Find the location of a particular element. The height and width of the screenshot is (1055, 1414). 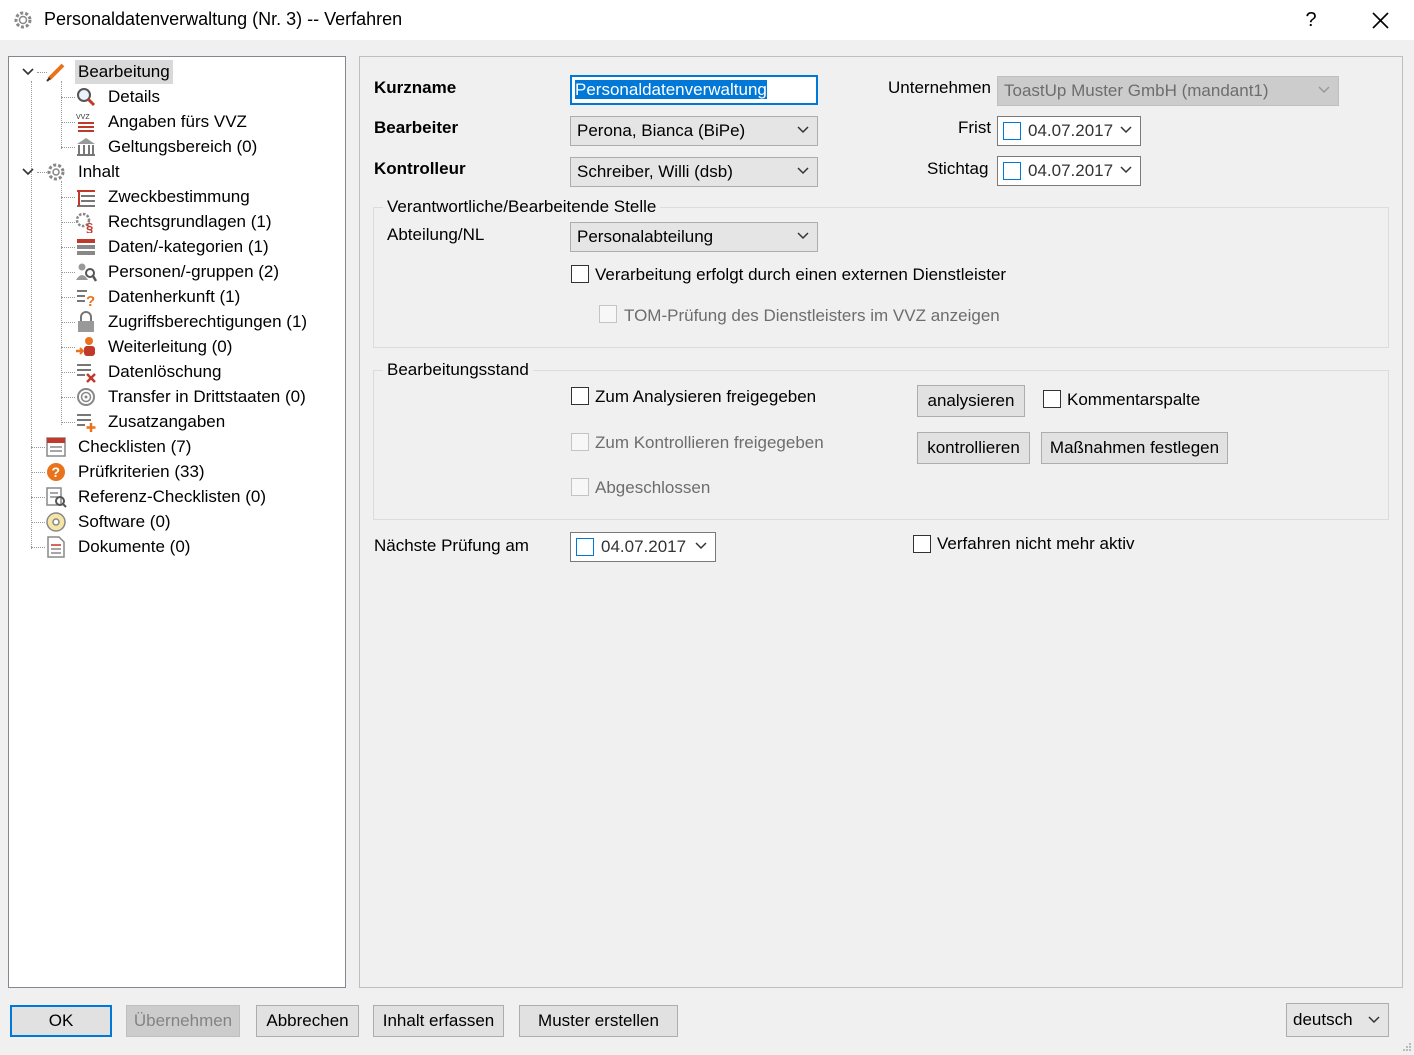

data-stack-icon is located at coordinates (86, 247).